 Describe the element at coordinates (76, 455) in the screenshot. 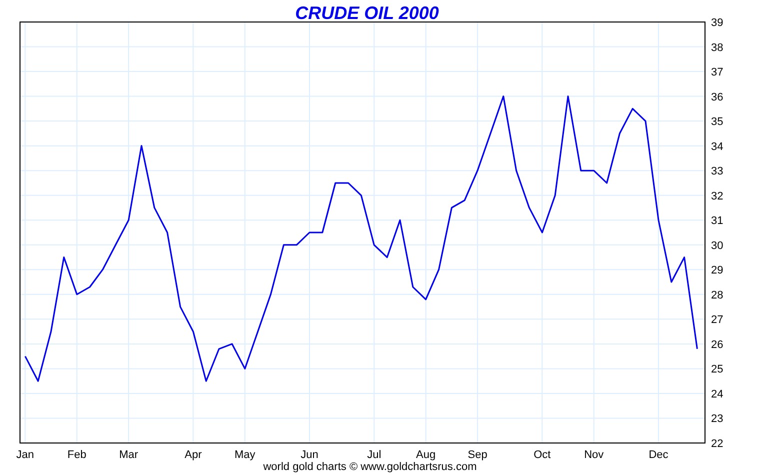

I see `x-tick-label: Feb` at that location.